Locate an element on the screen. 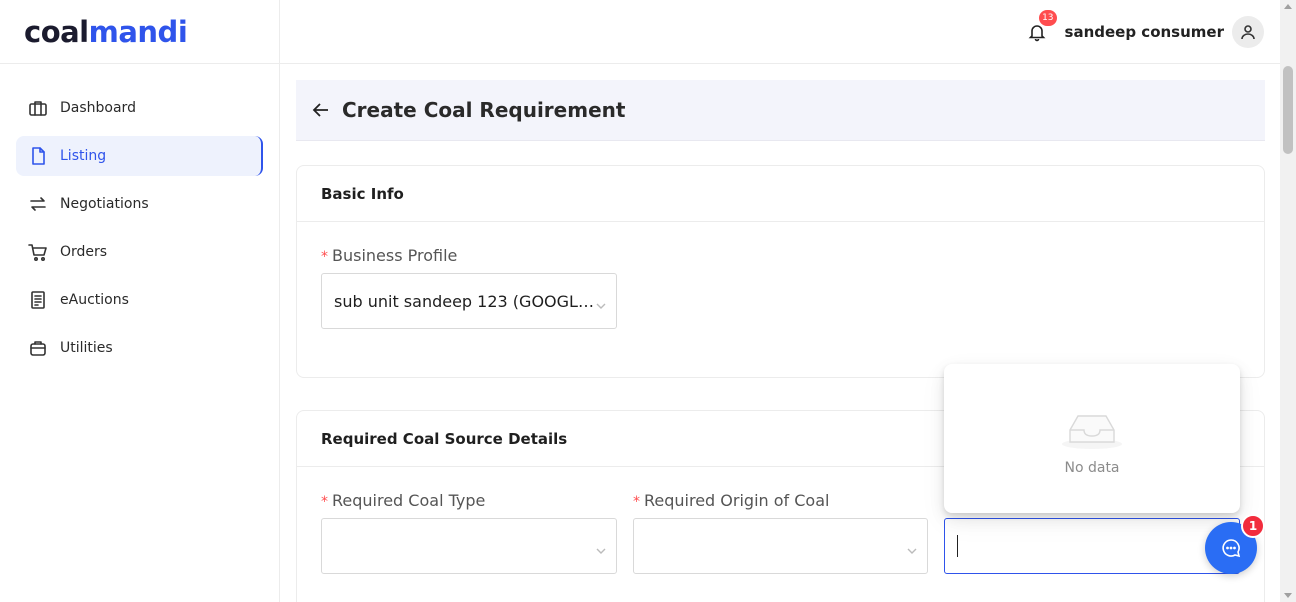 The width and height of the screenshot is (1296, 602). sidebar-item-label: Orders is located at coordinates (84, 252).